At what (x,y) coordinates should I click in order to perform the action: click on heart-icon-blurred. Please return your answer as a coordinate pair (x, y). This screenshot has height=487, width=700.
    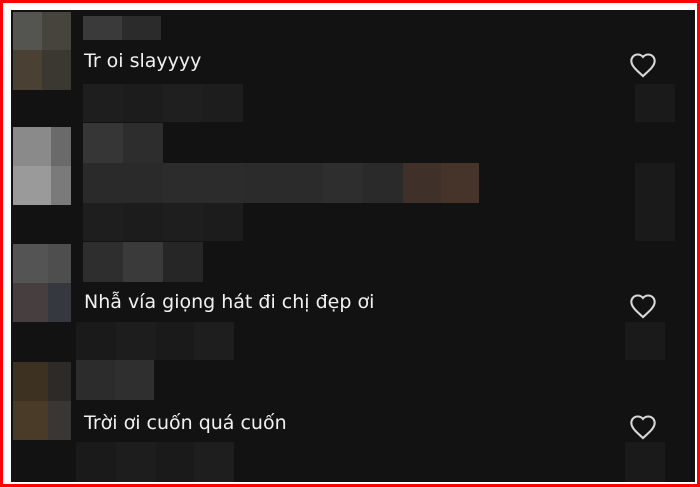
    Looking at the image, I should click on (655, 183).